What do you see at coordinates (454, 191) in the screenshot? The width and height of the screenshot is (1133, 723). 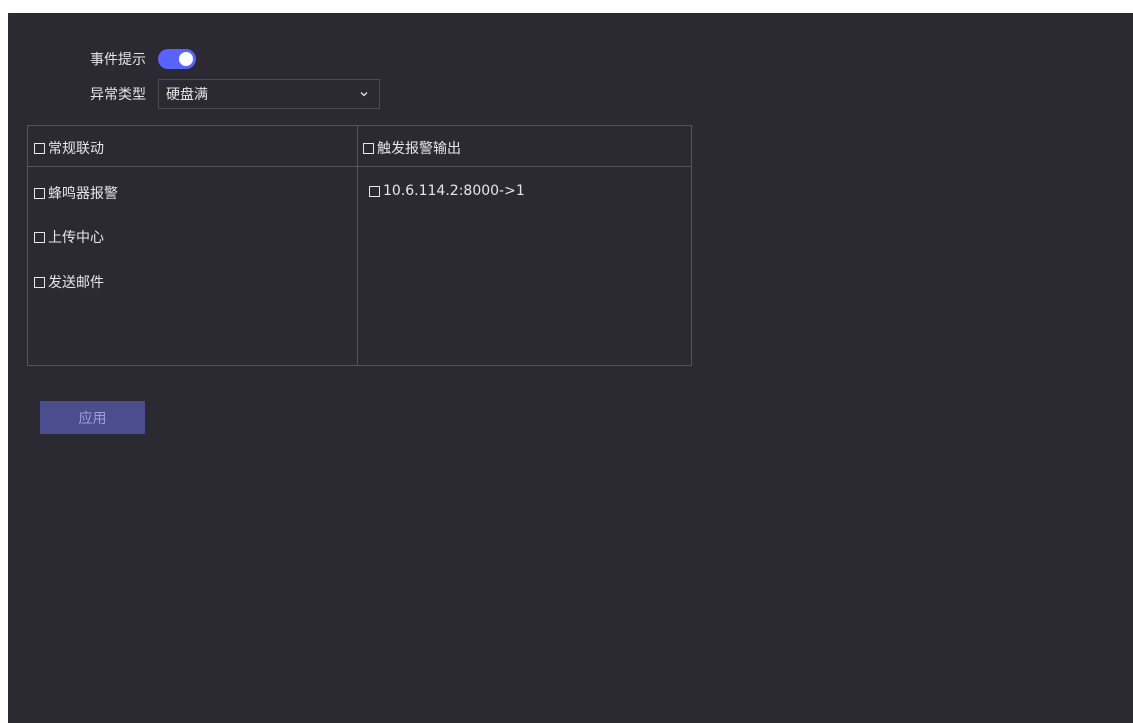 I see `alarm-output-item-label: 10.6.114.2:8000->1` at bounding box center [454, 191].